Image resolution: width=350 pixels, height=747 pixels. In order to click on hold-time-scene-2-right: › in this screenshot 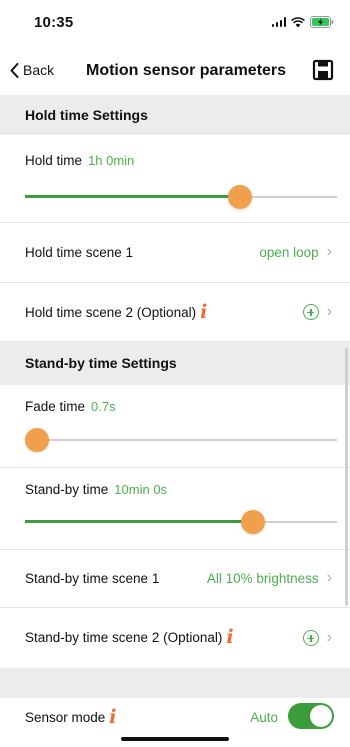, I will do `click(317, 311)`.